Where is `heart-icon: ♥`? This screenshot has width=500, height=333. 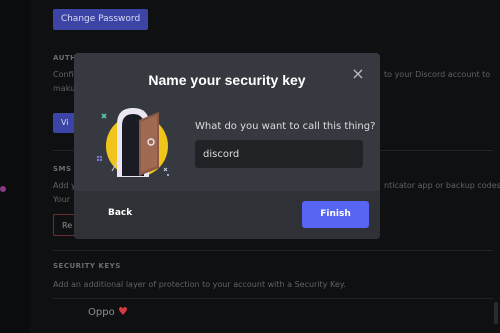
heart-icon: ♥ is located at coordinates (123, 311).